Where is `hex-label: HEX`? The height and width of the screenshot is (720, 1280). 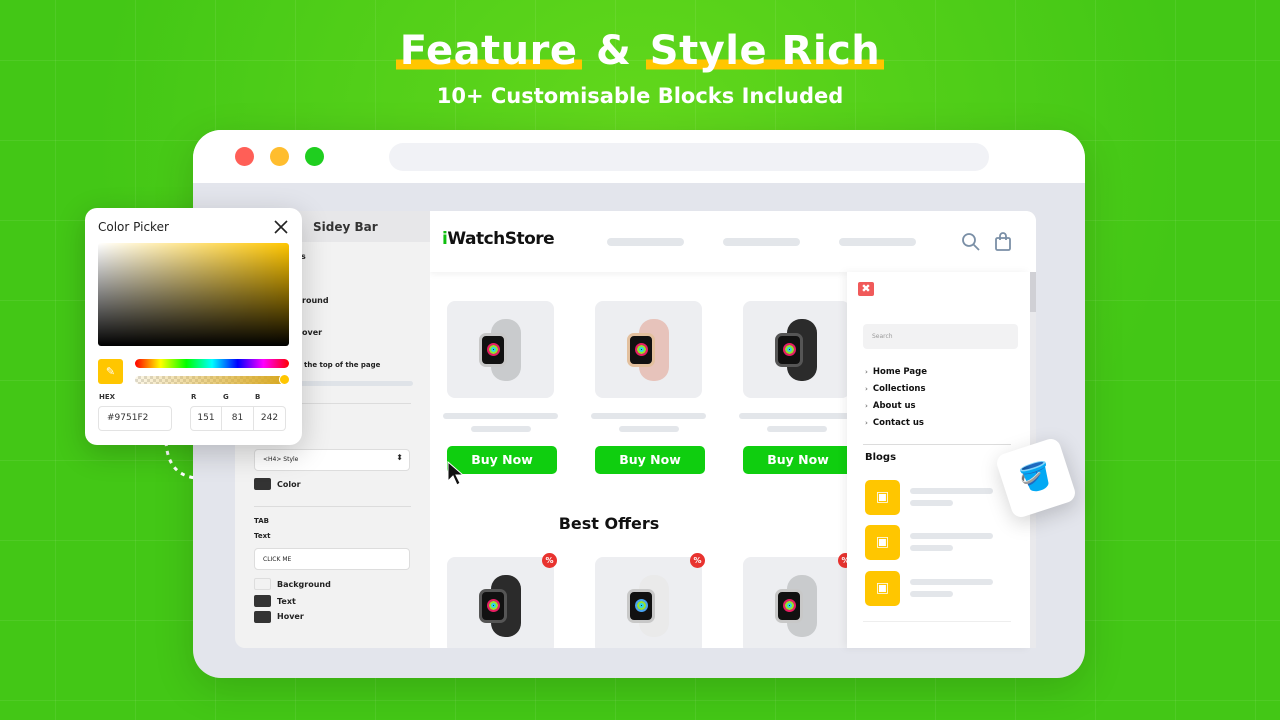 hex-label: HEX is located at coordinates (107, 397).